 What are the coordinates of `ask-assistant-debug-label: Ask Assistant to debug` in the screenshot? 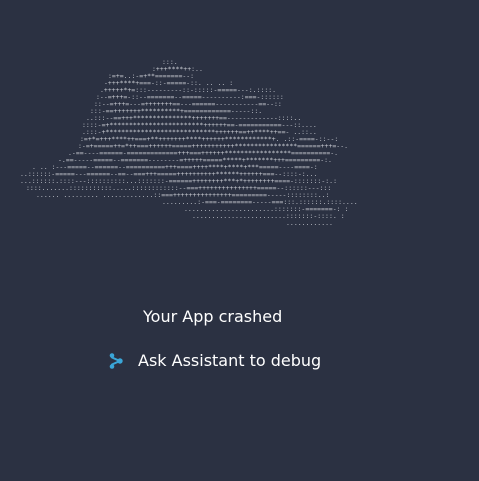 It's located at (230, 360).